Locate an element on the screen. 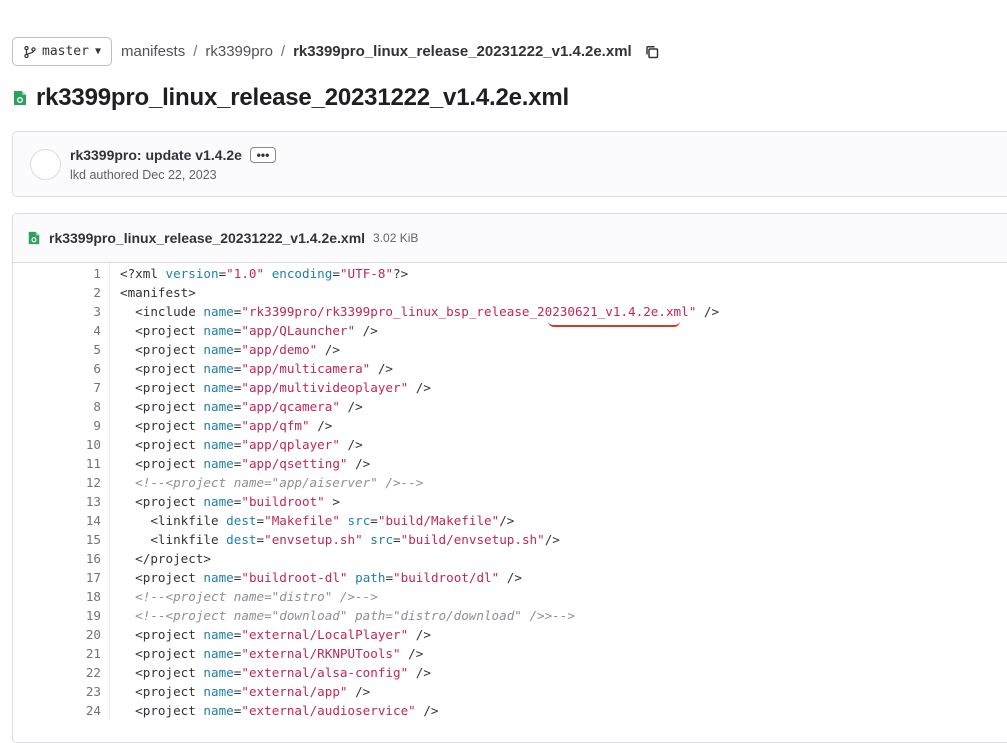 The height and width of the screenshot is (743, 1007). line-number: 24 is located at coordinates (57, 710).